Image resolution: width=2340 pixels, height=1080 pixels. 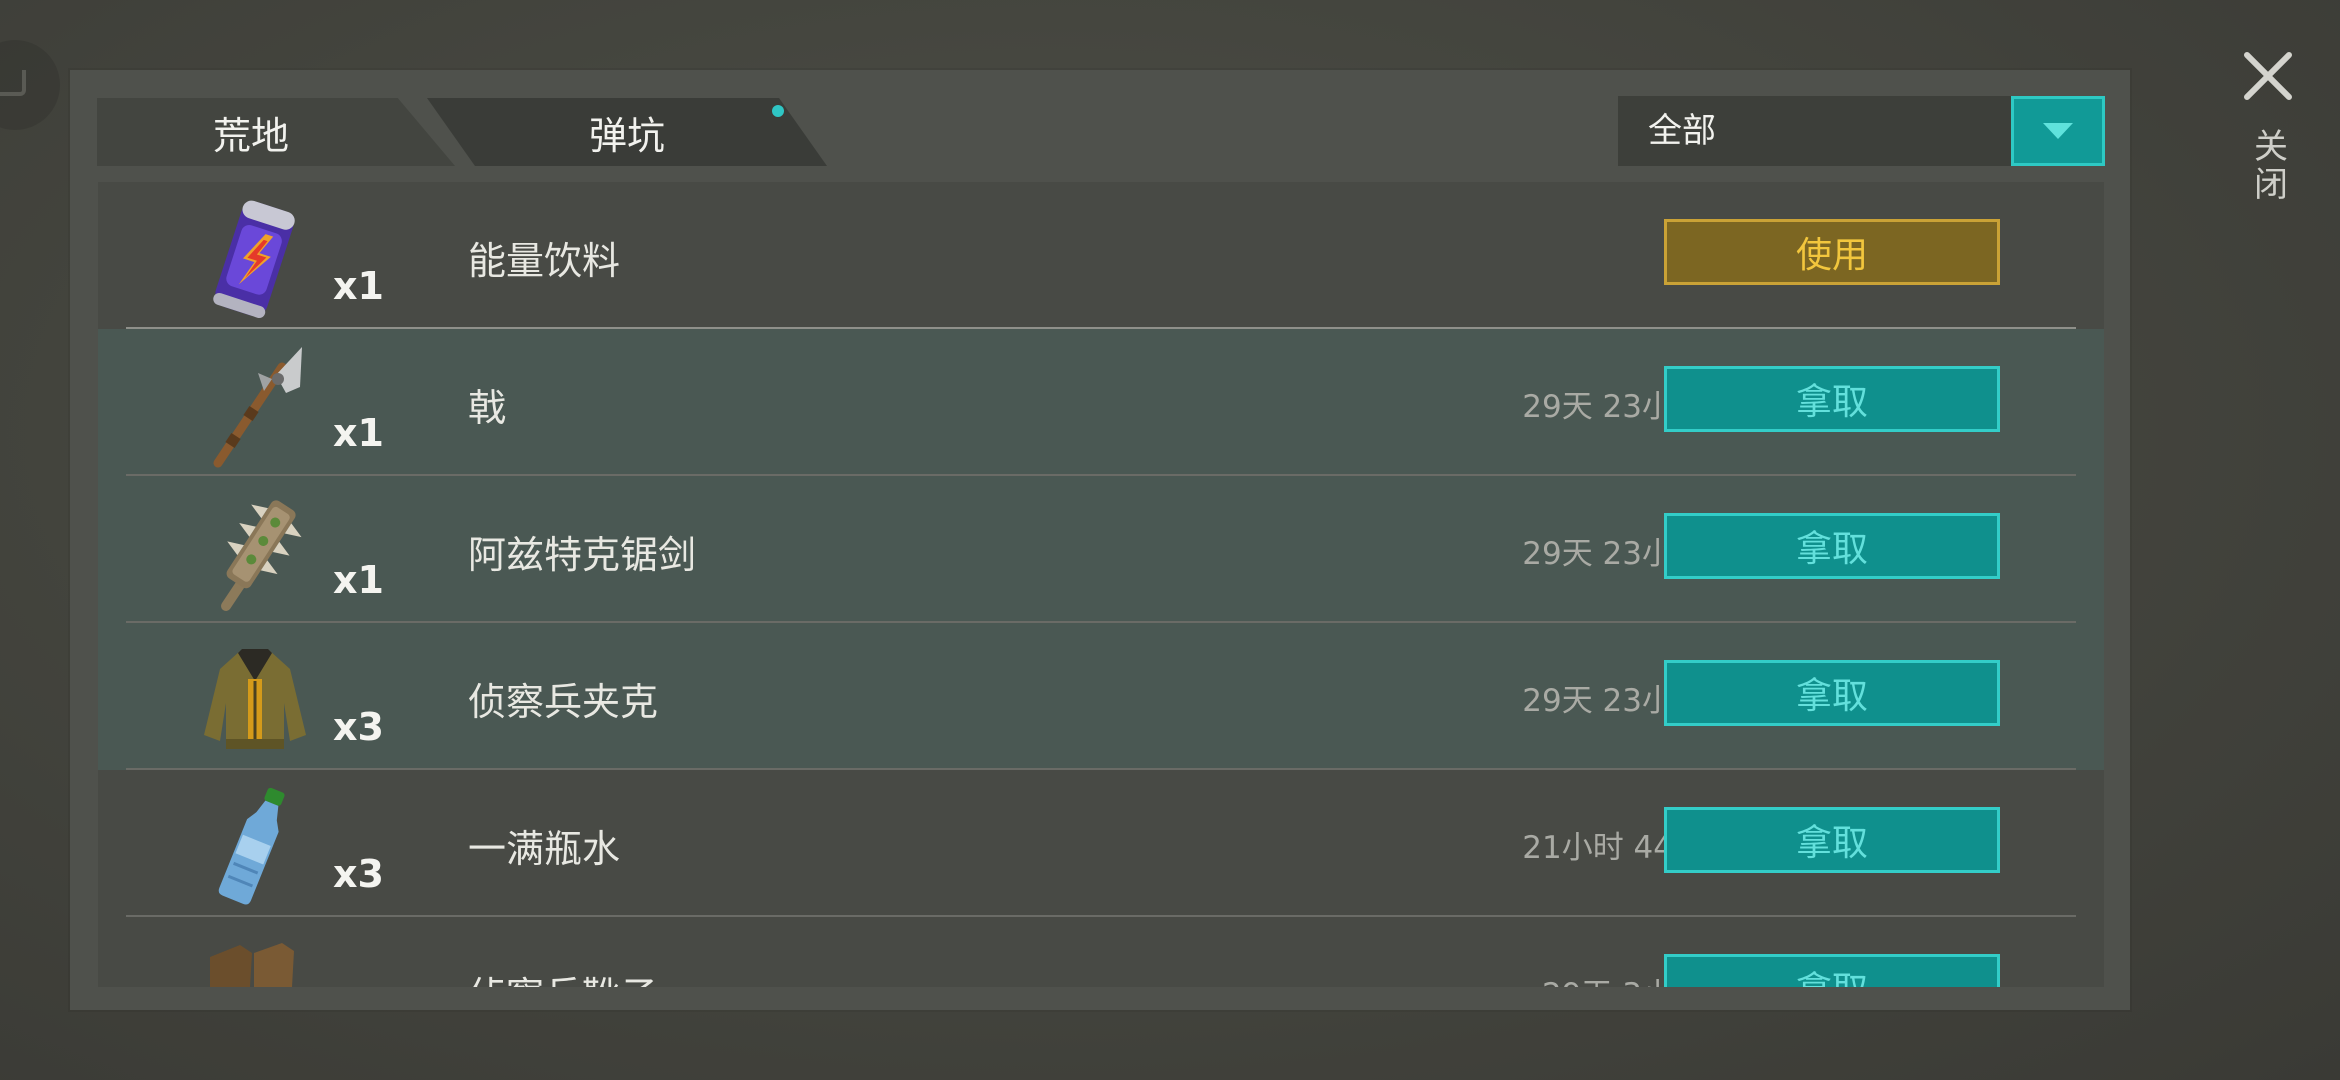 What do you see at coordinates (257, 407) in the screenshot?
I see `halberd-icon` at bounding box center [257, 407].